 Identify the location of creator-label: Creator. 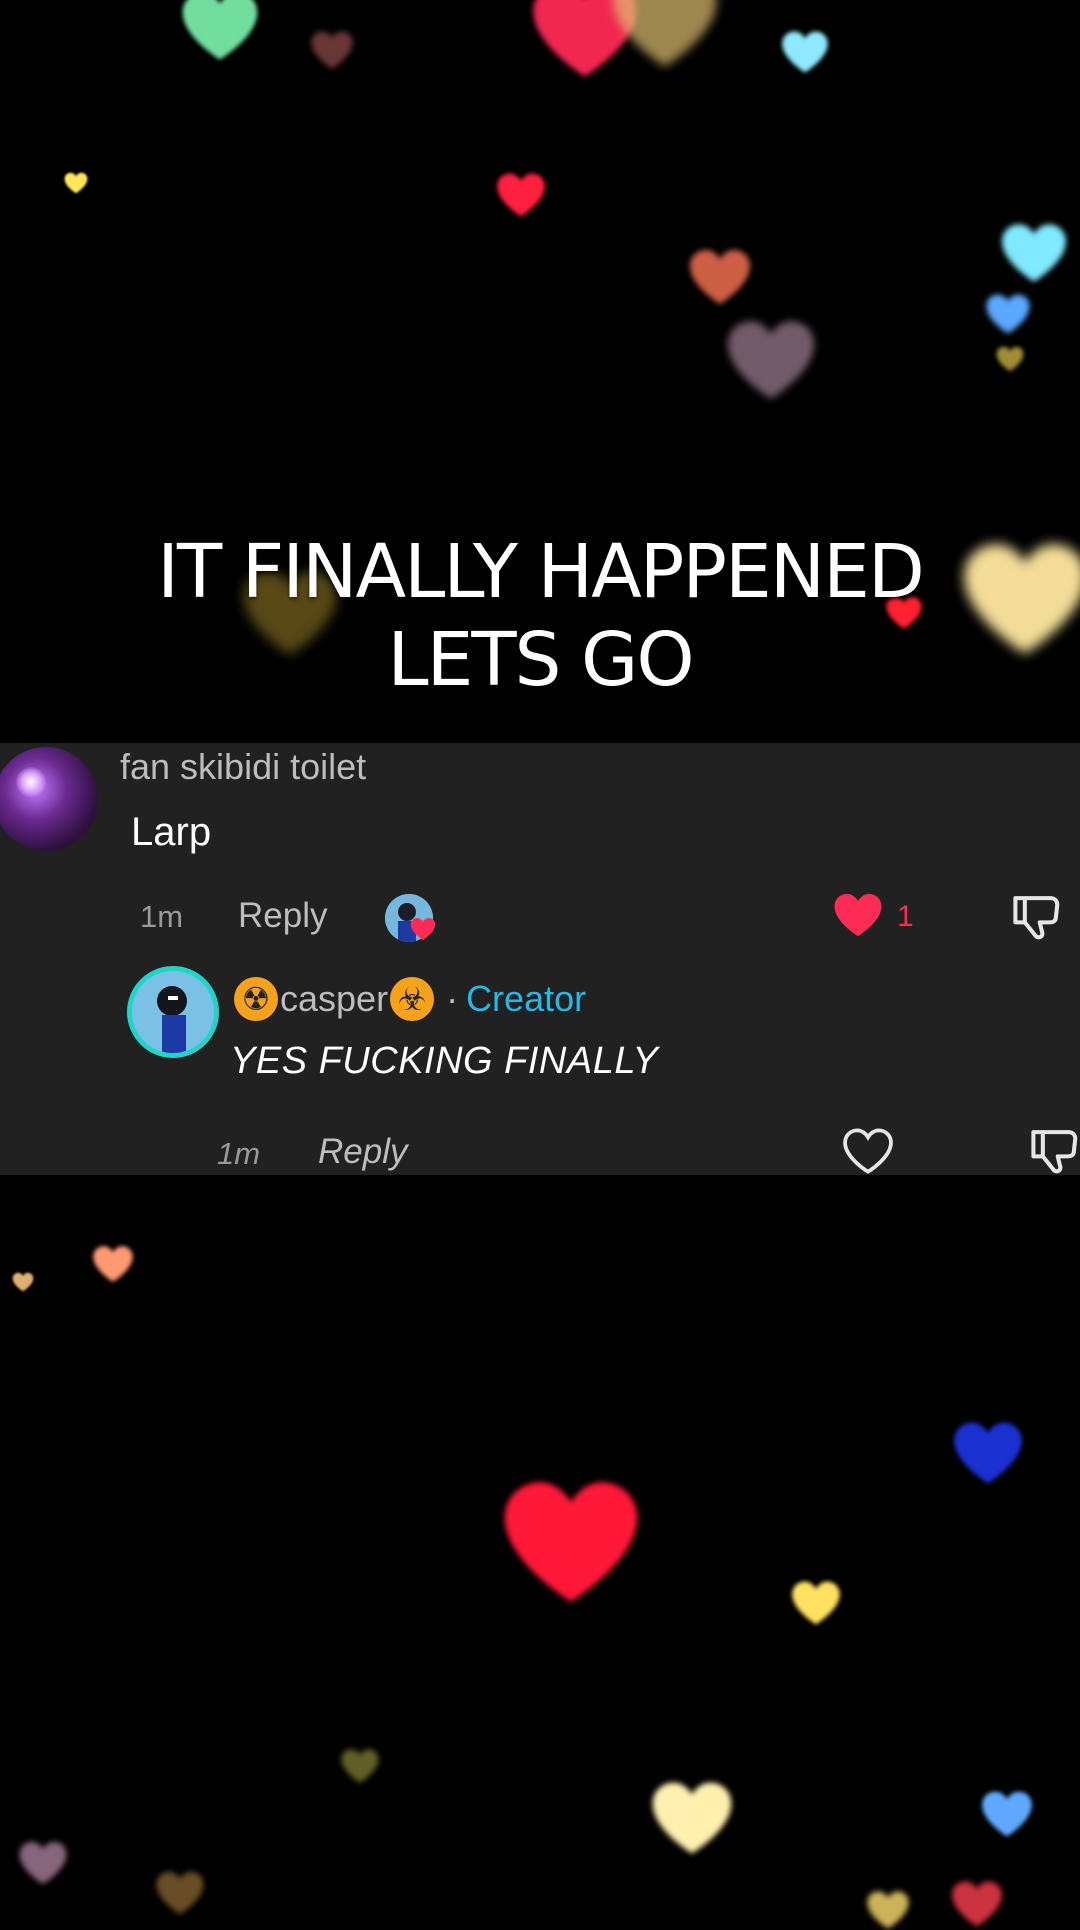
(526, 998).